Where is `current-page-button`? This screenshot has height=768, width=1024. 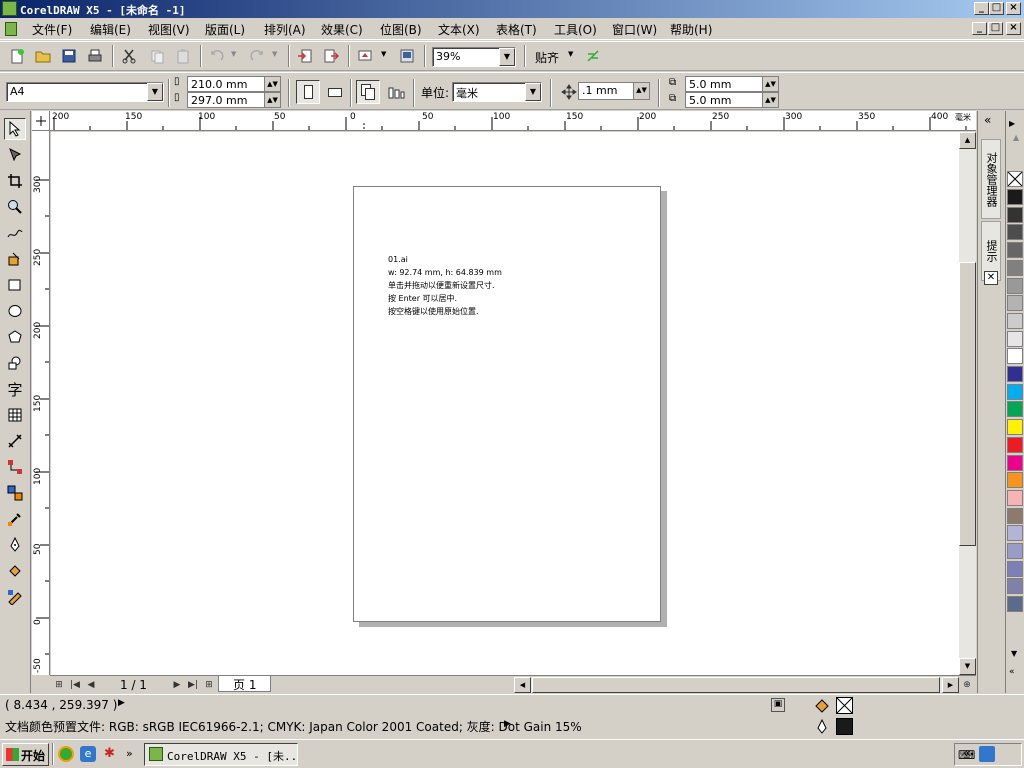
current-page-button is located at coordinates (396, 92).